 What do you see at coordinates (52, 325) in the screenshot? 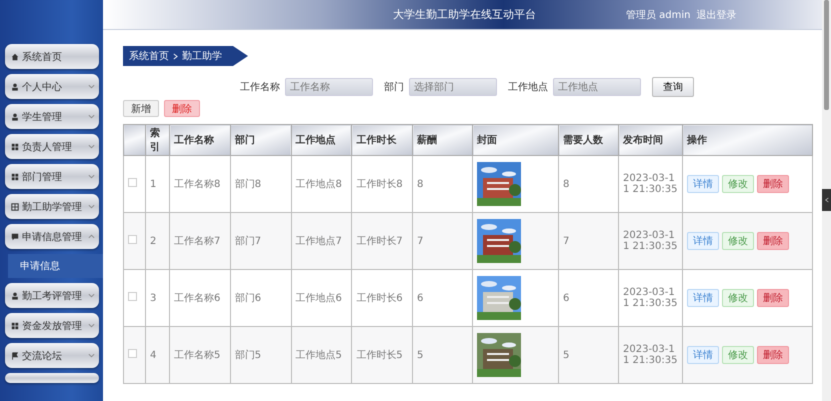
I see `menu-item: 资金发放管理` at bounding box center [52, 325].